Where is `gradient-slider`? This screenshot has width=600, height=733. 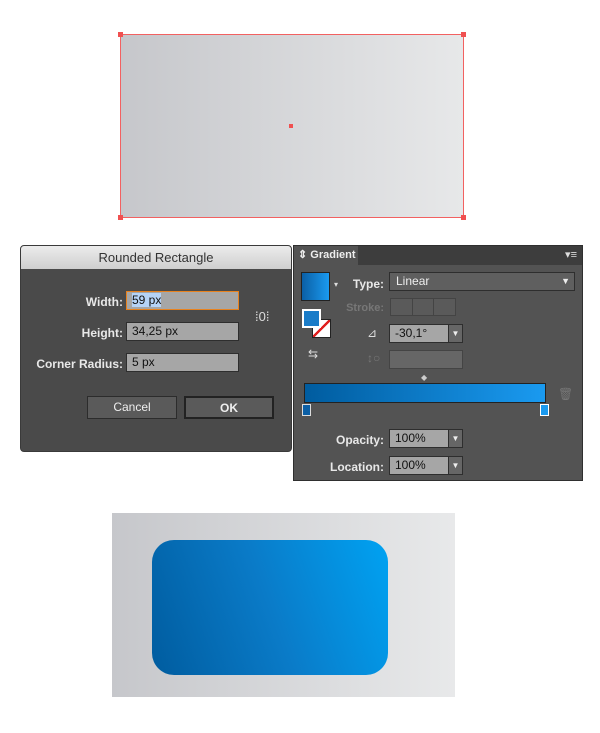 gradient-slider is located at coordinates (425, 393).